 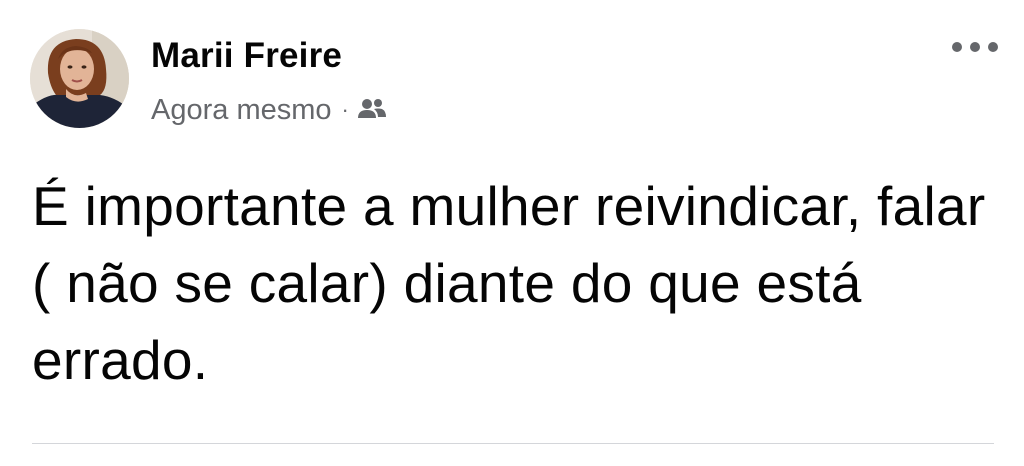 I want to click on more-options-icon, so click(x=975, y=47).